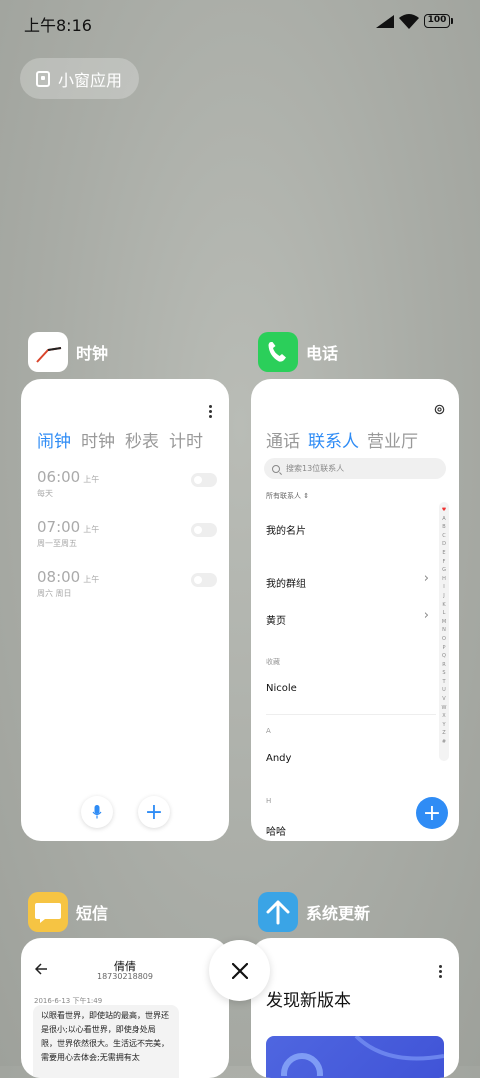  What do you see at coordinates (68, 352) in the screenshot?
I see `clock-app-header: 时钟` at bounding box center [68, 352].